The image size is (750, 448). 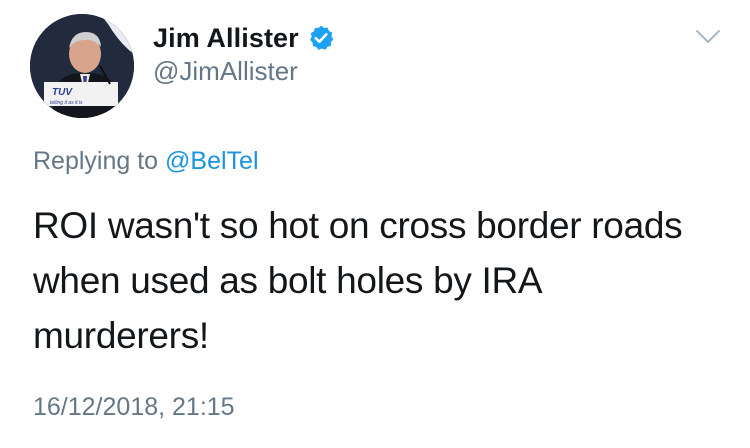 What do you see at coordinates (225, 71) in the screenshot?
I see `author-handle: @JimAllister` at bounding box center [225, 71].